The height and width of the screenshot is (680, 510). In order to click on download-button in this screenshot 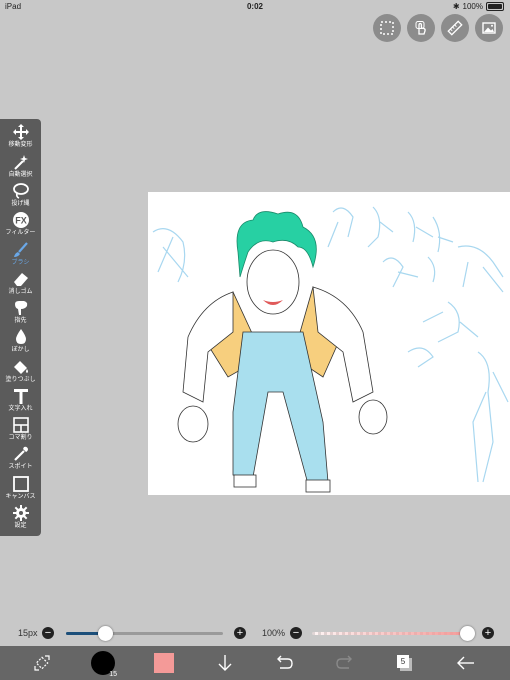, I will do `click(225, 663)`.